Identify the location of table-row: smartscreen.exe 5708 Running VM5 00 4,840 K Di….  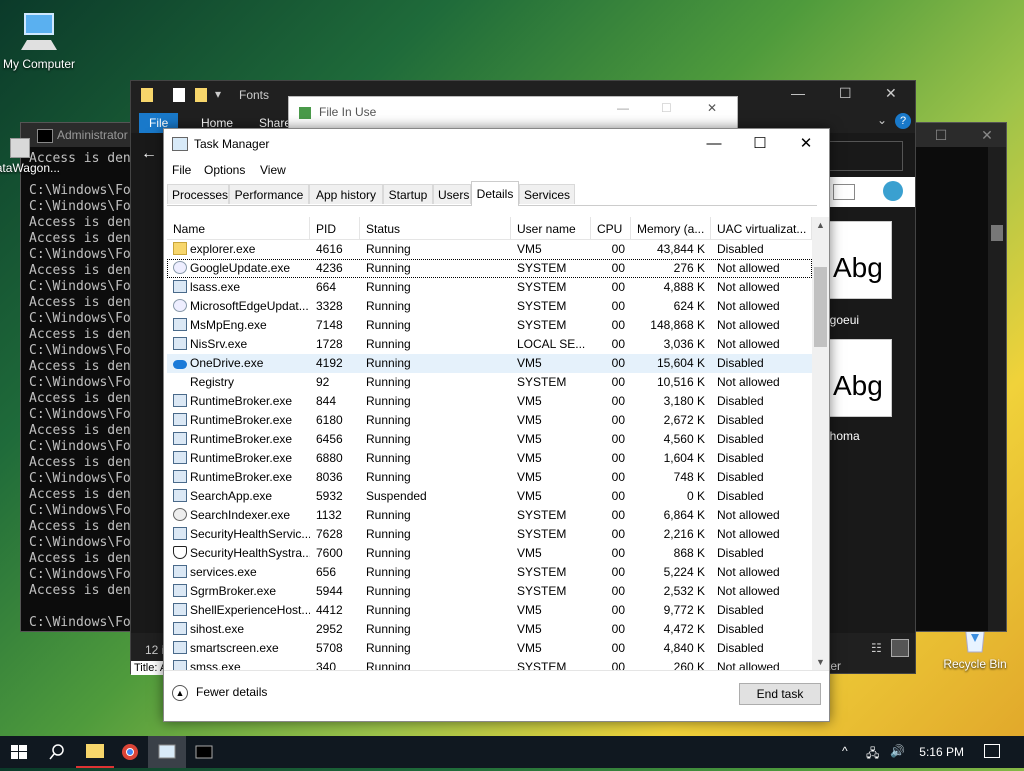
(489, 648).